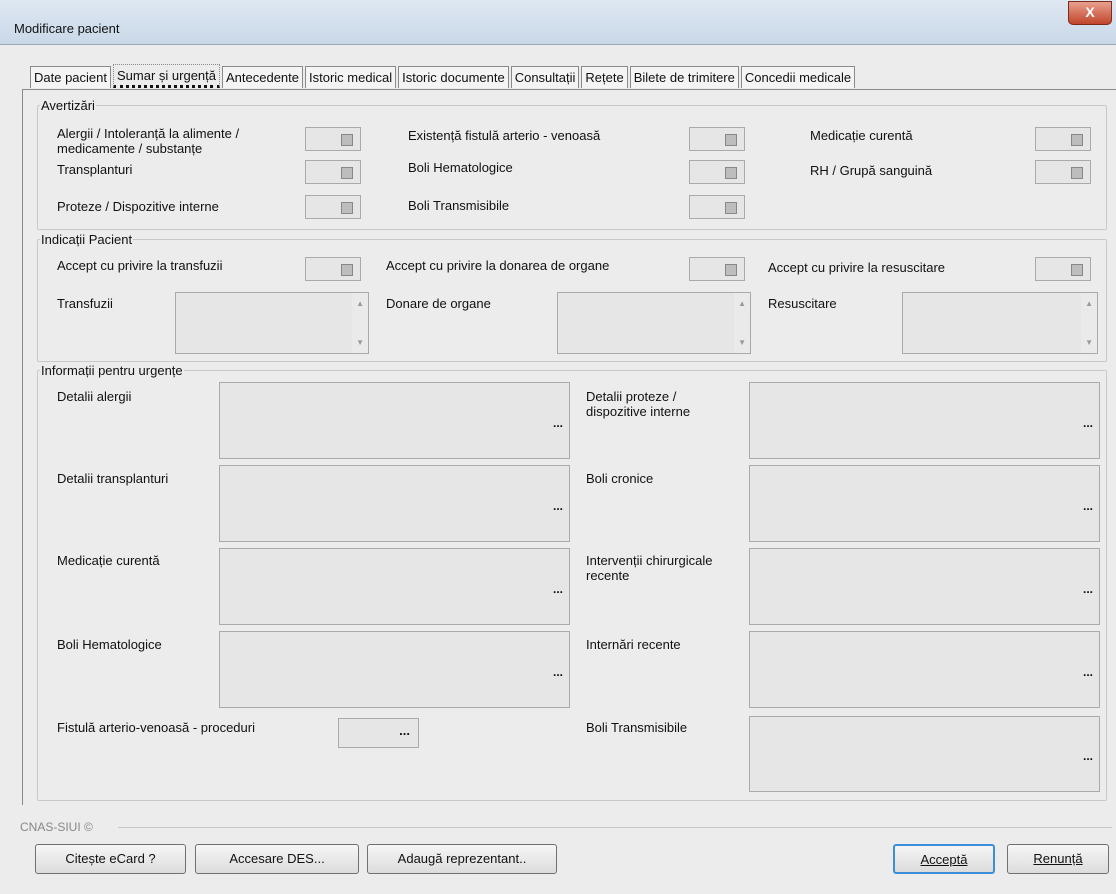 The height and width of the screenshot is (894, 1116). Describe the element at coordinates (109, 644) in the screenshot. I see `boli-hematologice-label: Boli Hematologice` at that location.